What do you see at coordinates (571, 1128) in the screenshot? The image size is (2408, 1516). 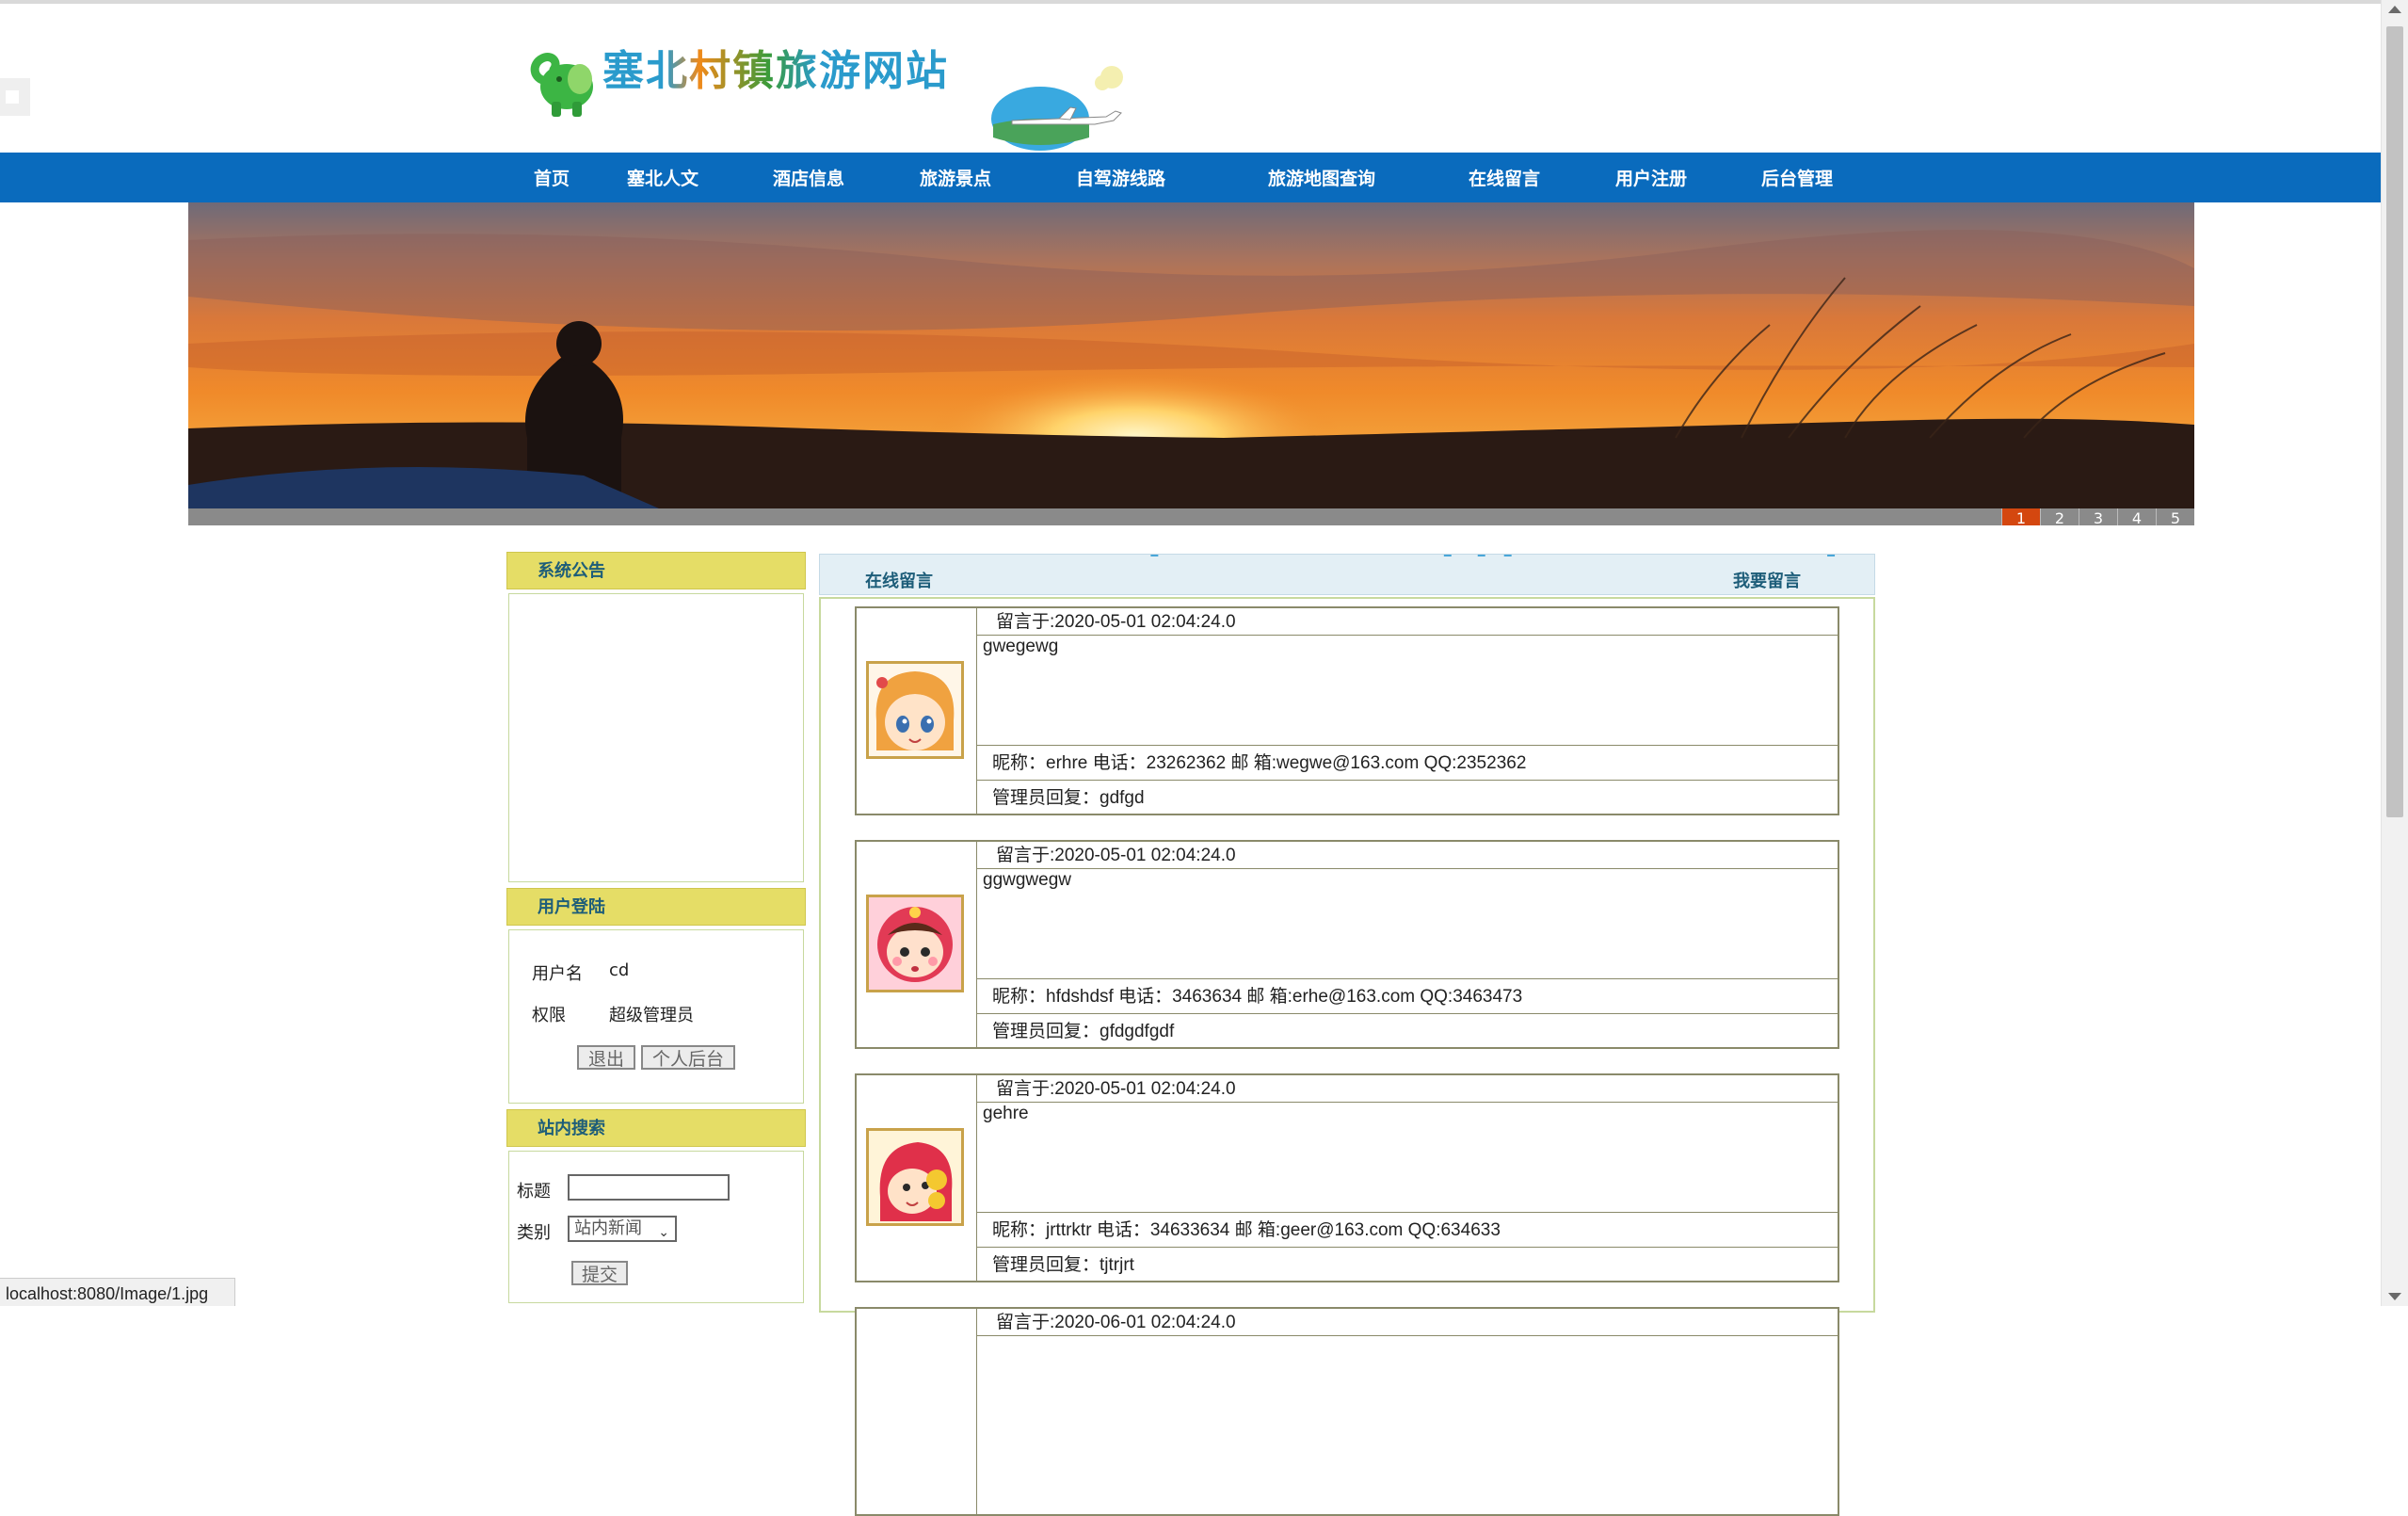 I see `search-title: 站内搜索` at bounding box center [571, 1128].